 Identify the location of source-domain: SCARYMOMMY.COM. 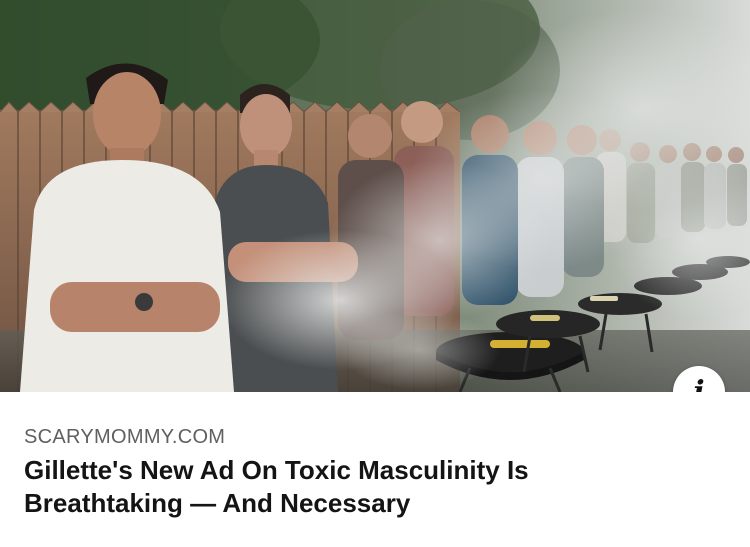
(125, 437).